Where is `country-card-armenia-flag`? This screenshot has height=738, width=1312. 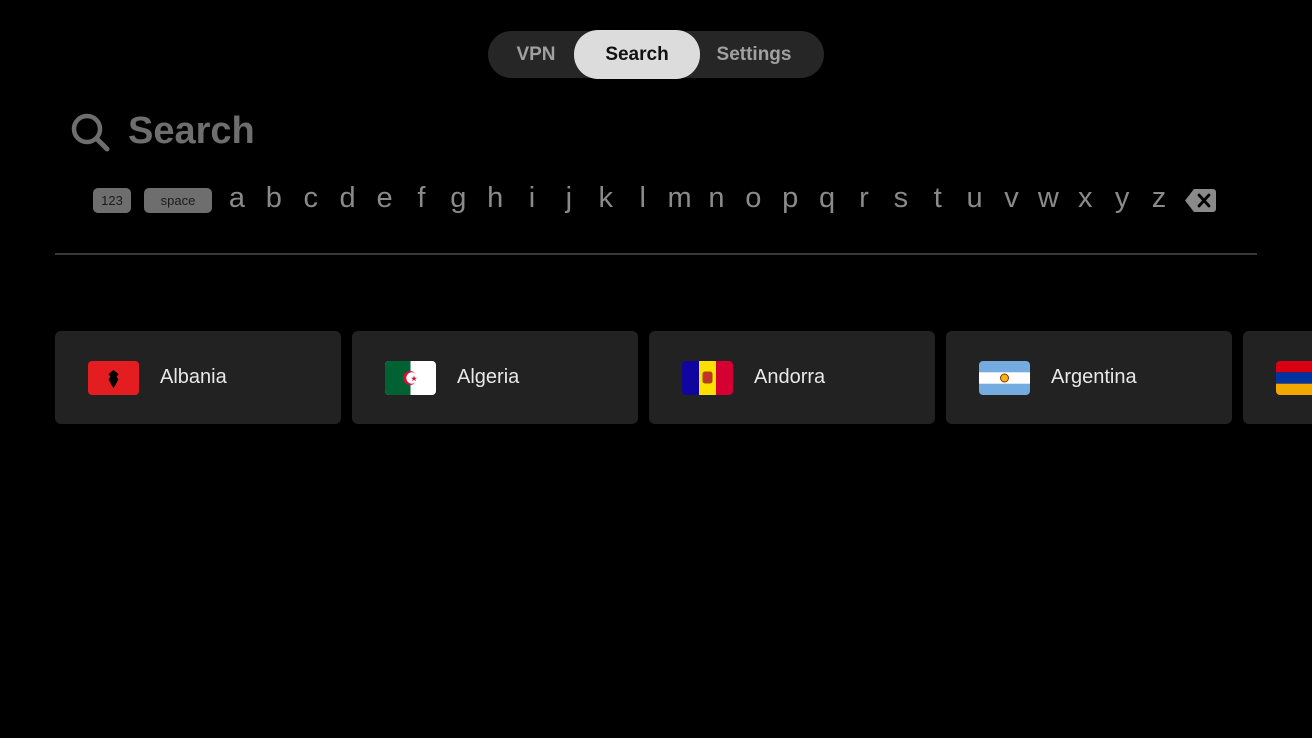
country-card-armenia-flag is located at coordinates (1277, 377).